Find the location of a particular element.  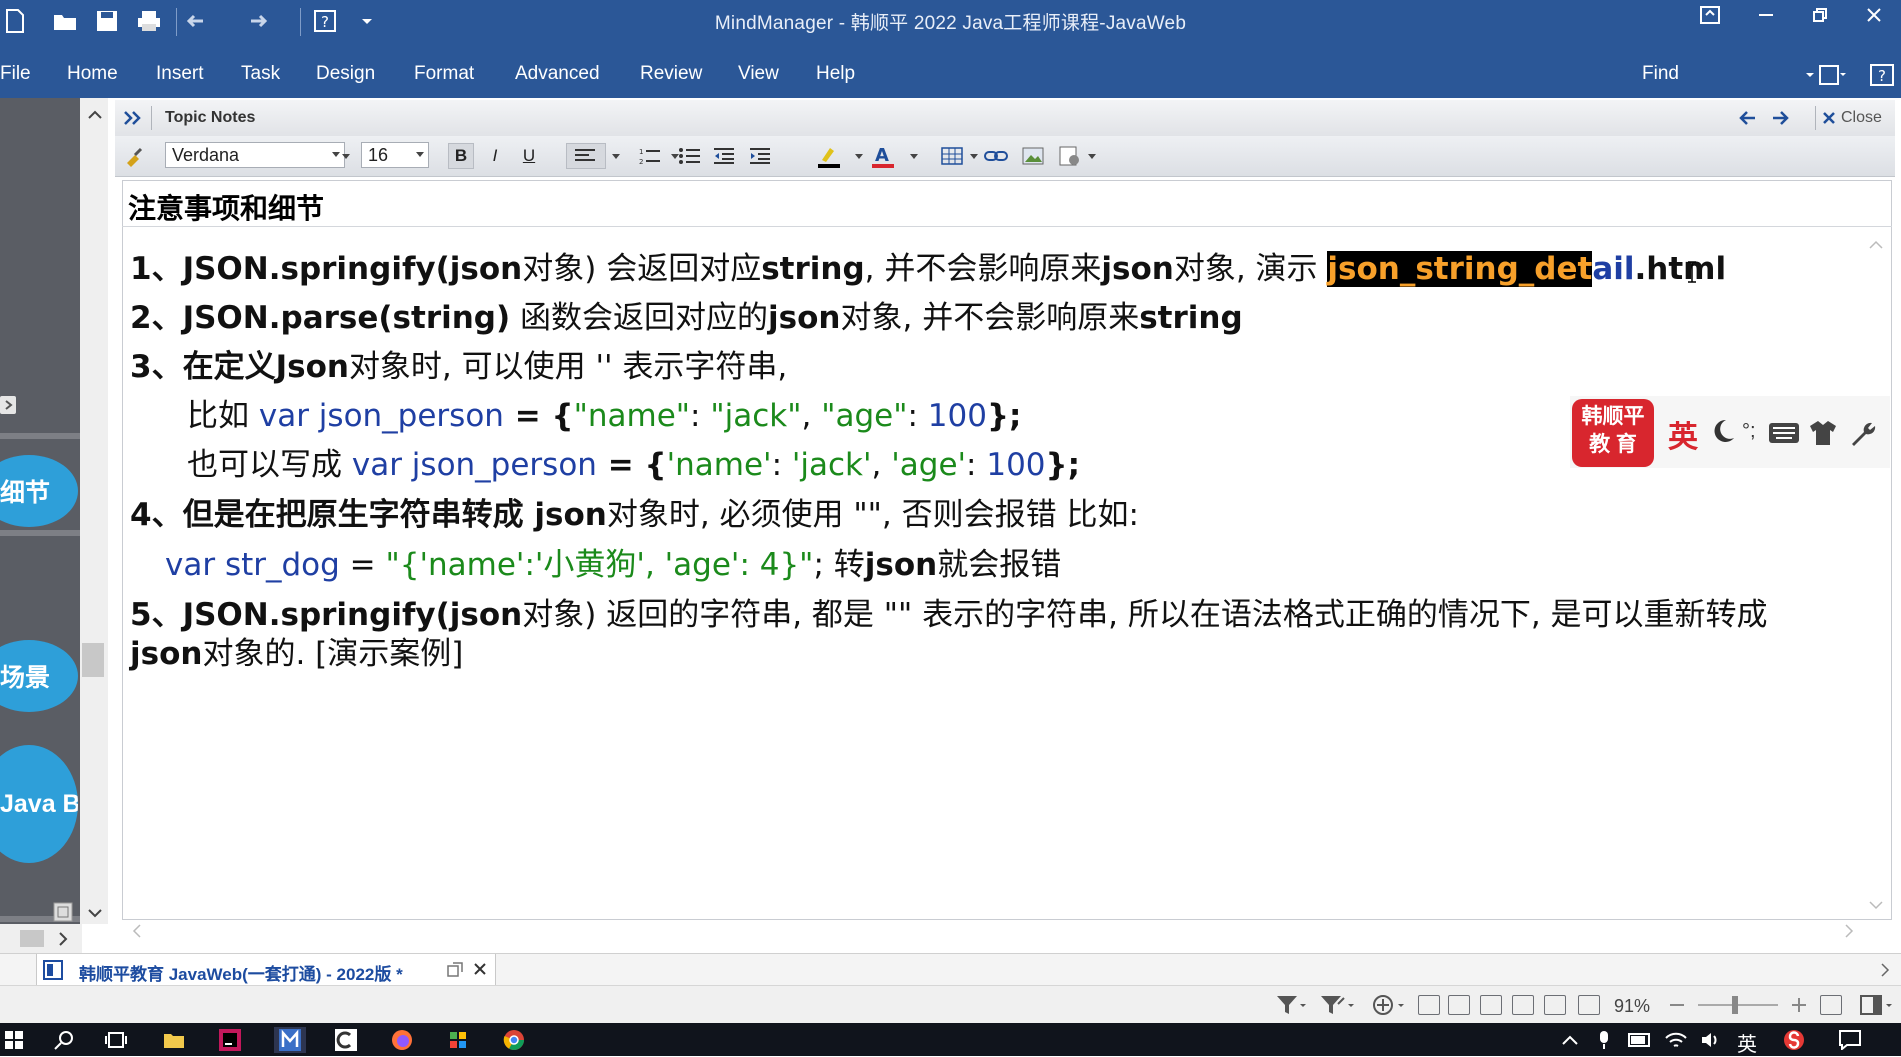

next-topic-icon is located at coordinates (1781, 120).